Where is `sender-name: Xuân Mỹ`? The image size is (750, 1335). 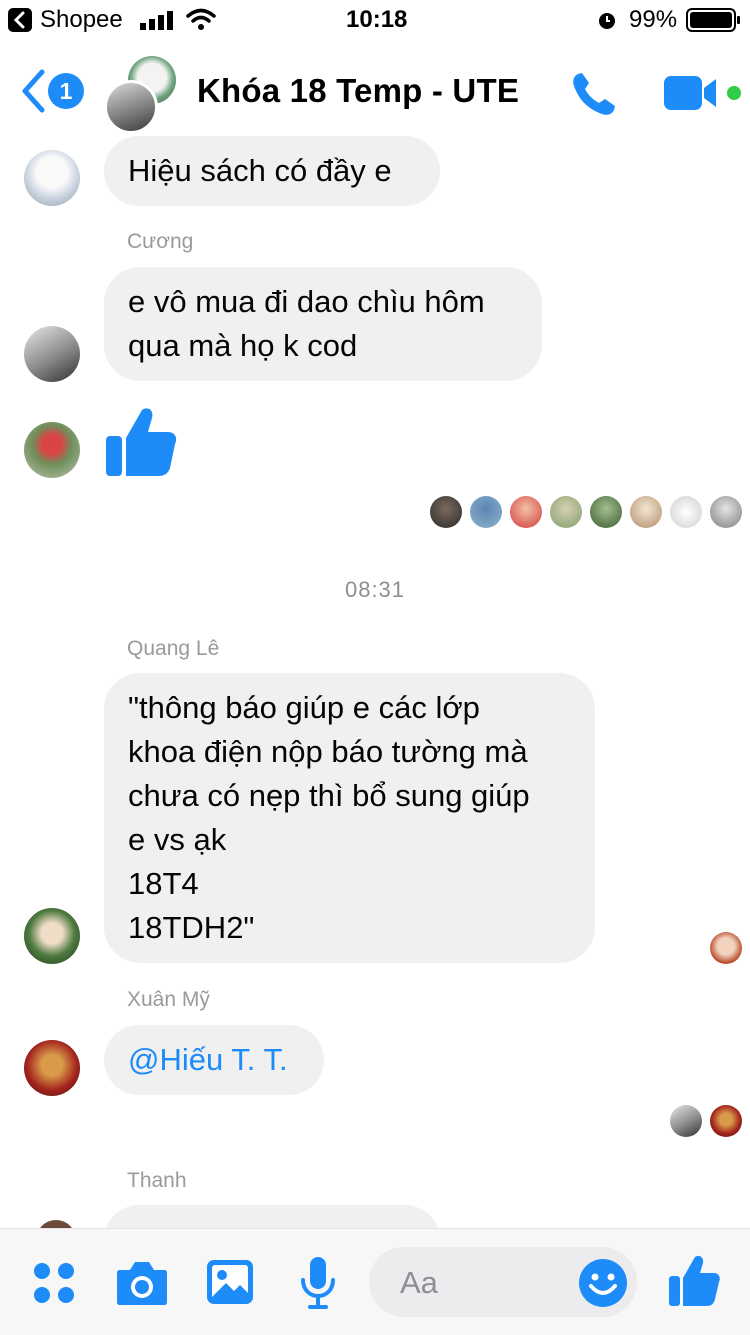 sender-name: Xuân Mỹ is located at coordinates (168, 999).